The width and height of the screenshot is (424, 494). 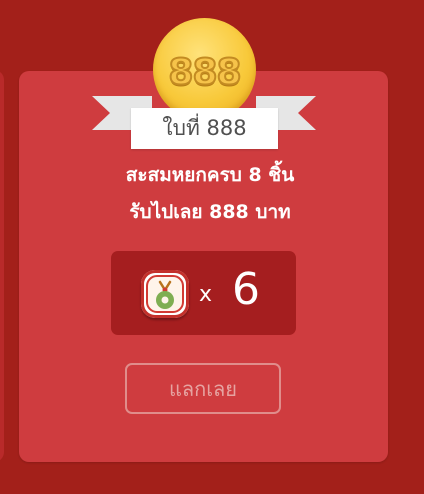 What do you see at coordinates (2, 266) in the screenshot?
I see `previous-card-edge` at bounding box center [2, 266].